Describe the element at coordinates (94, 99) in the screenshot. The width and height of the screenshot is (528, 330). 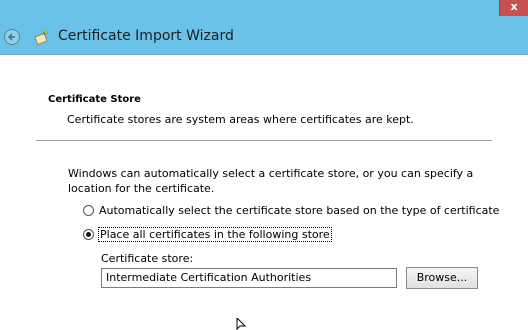
I see `section-heading: Certificate Store` at that location.